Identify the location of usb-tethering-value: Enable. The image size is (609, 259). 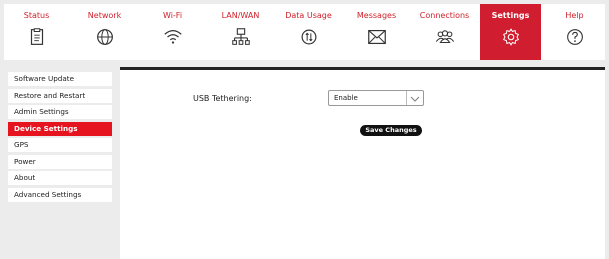
(346, 98).